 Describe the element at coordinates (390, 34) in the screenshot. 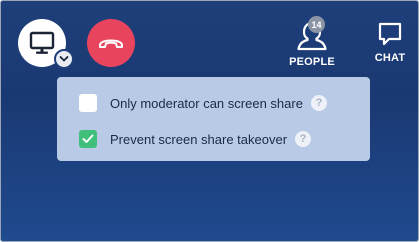

I see `chat-bubble-icon` at that location.